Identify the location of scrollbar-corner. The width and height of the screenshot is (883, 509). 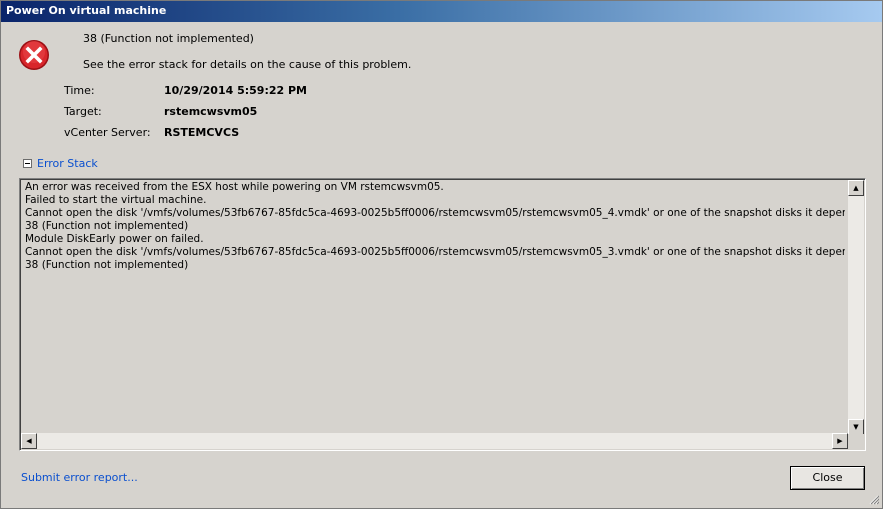
(856, 441).